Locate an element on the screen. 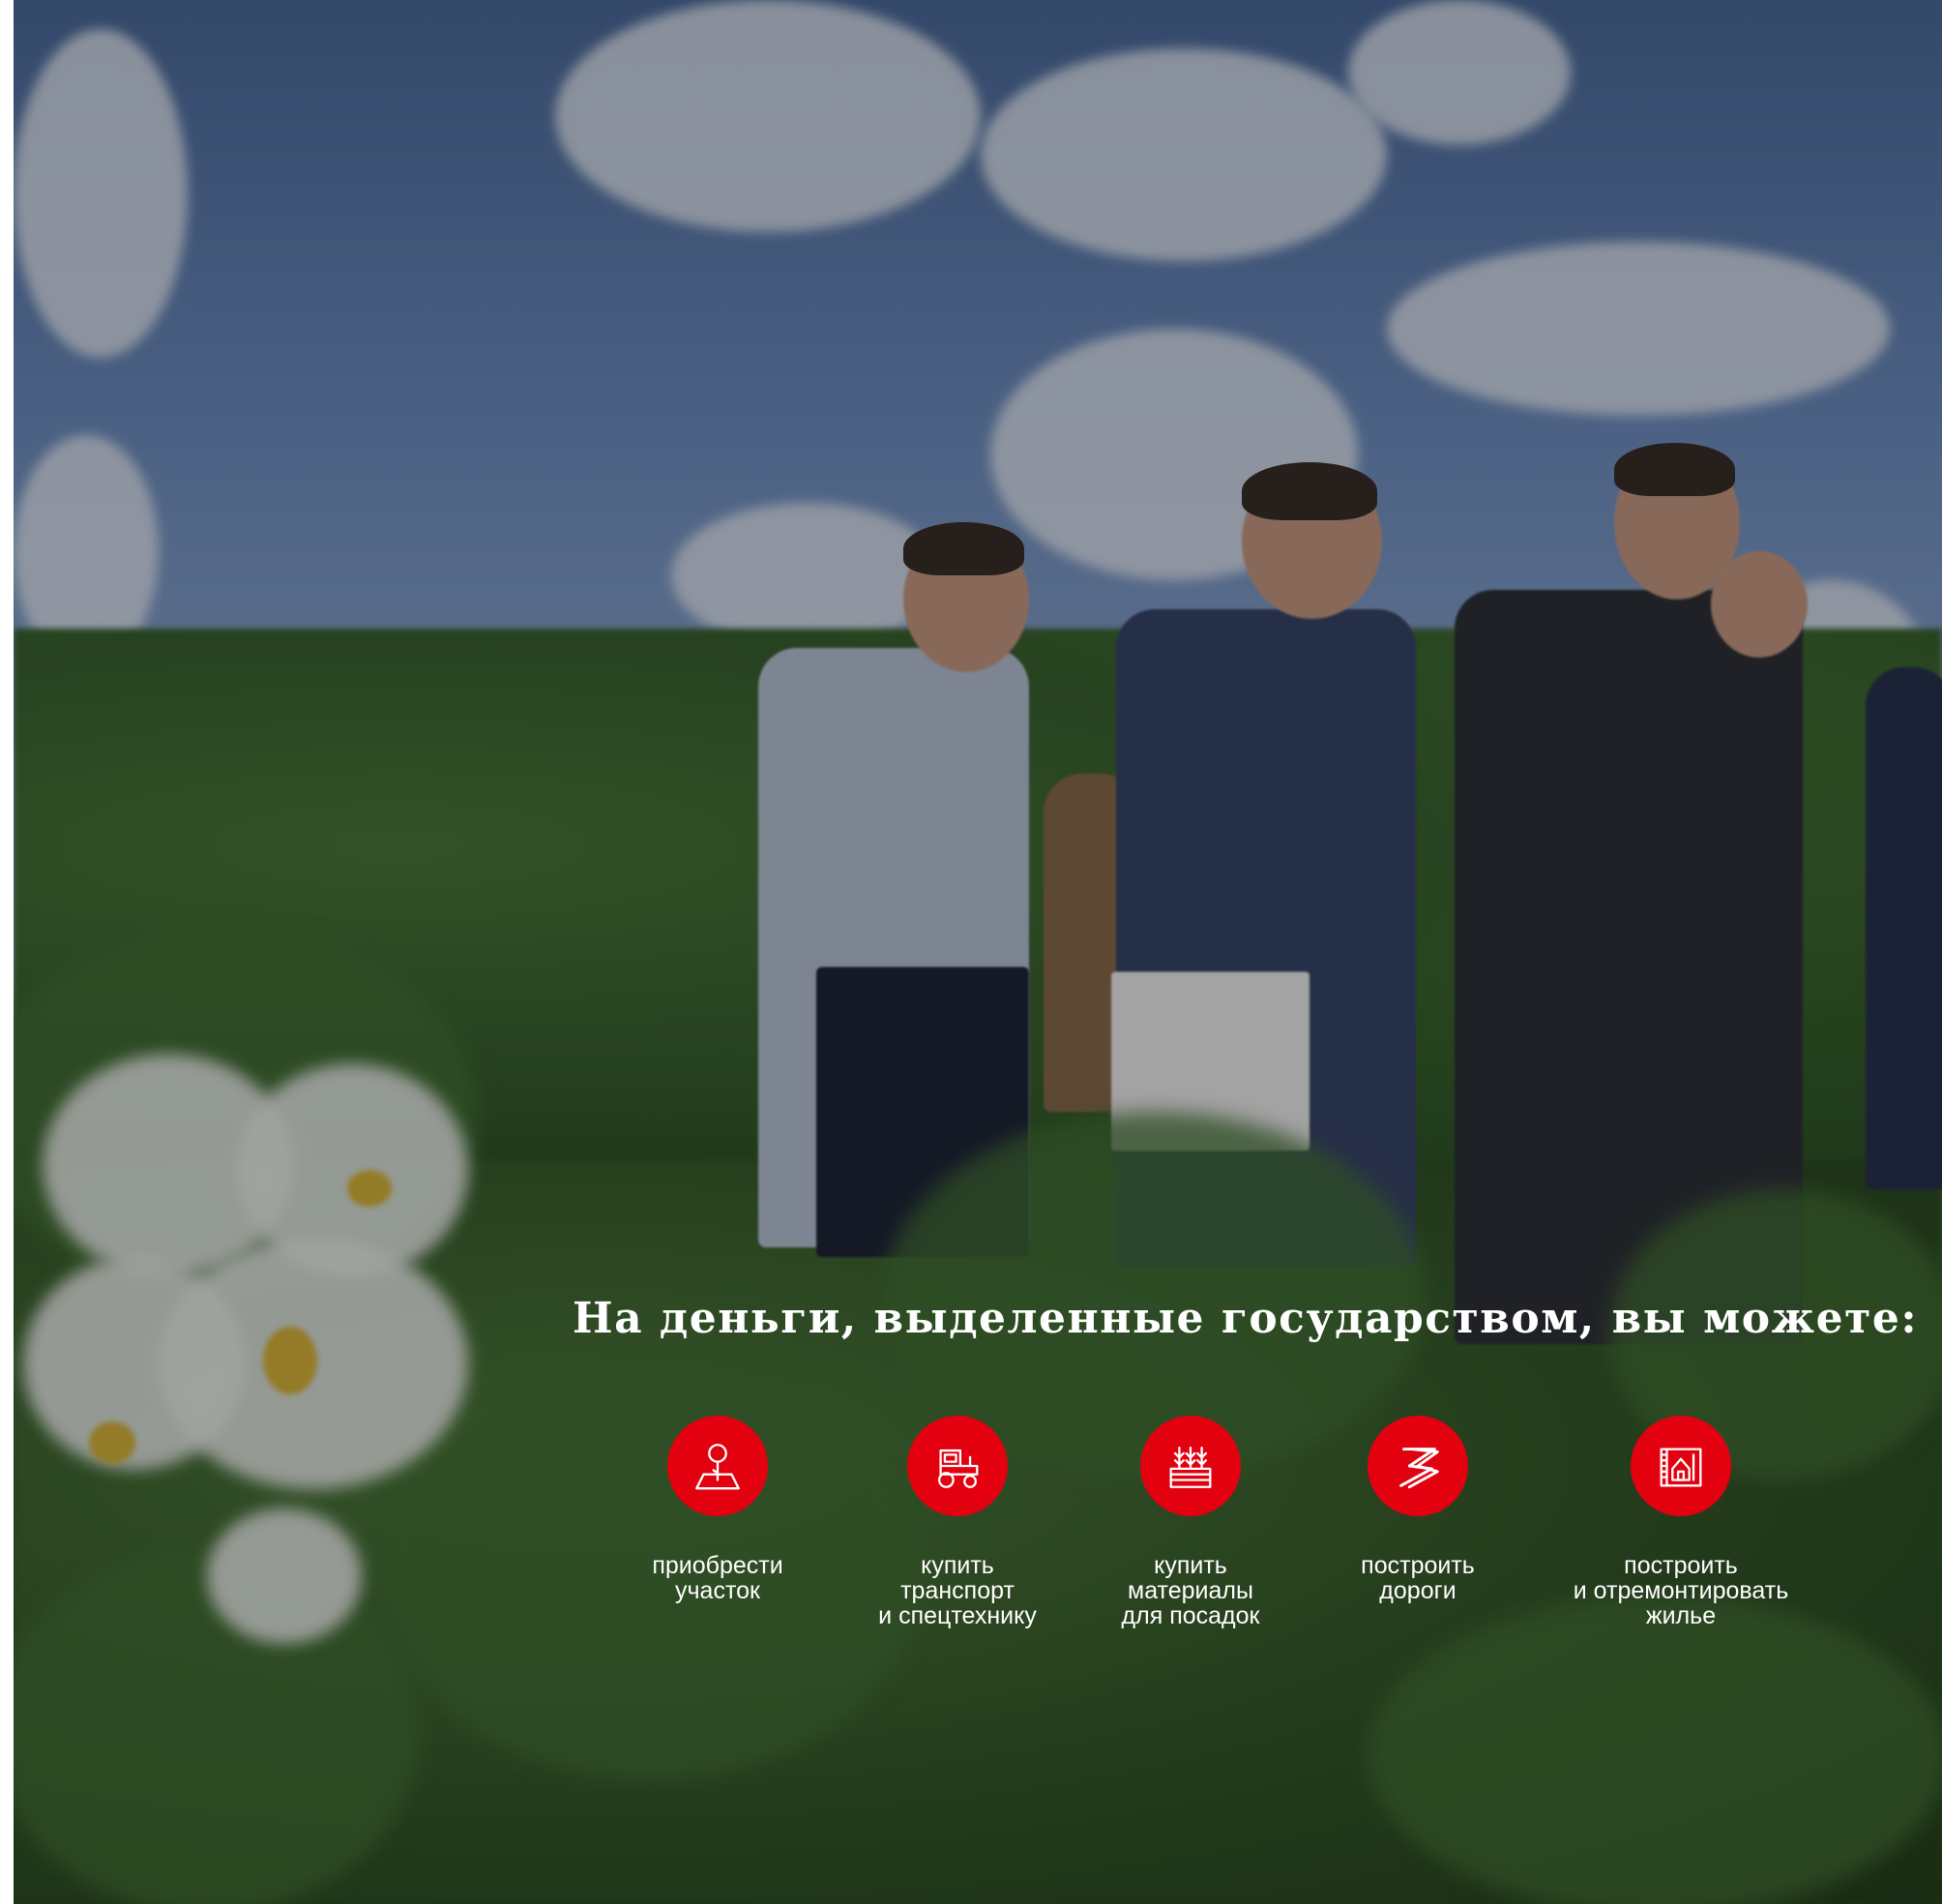 The height and width of the screenshot is (1904, 1942). road-icon is located at coordinates (1418, 1466).